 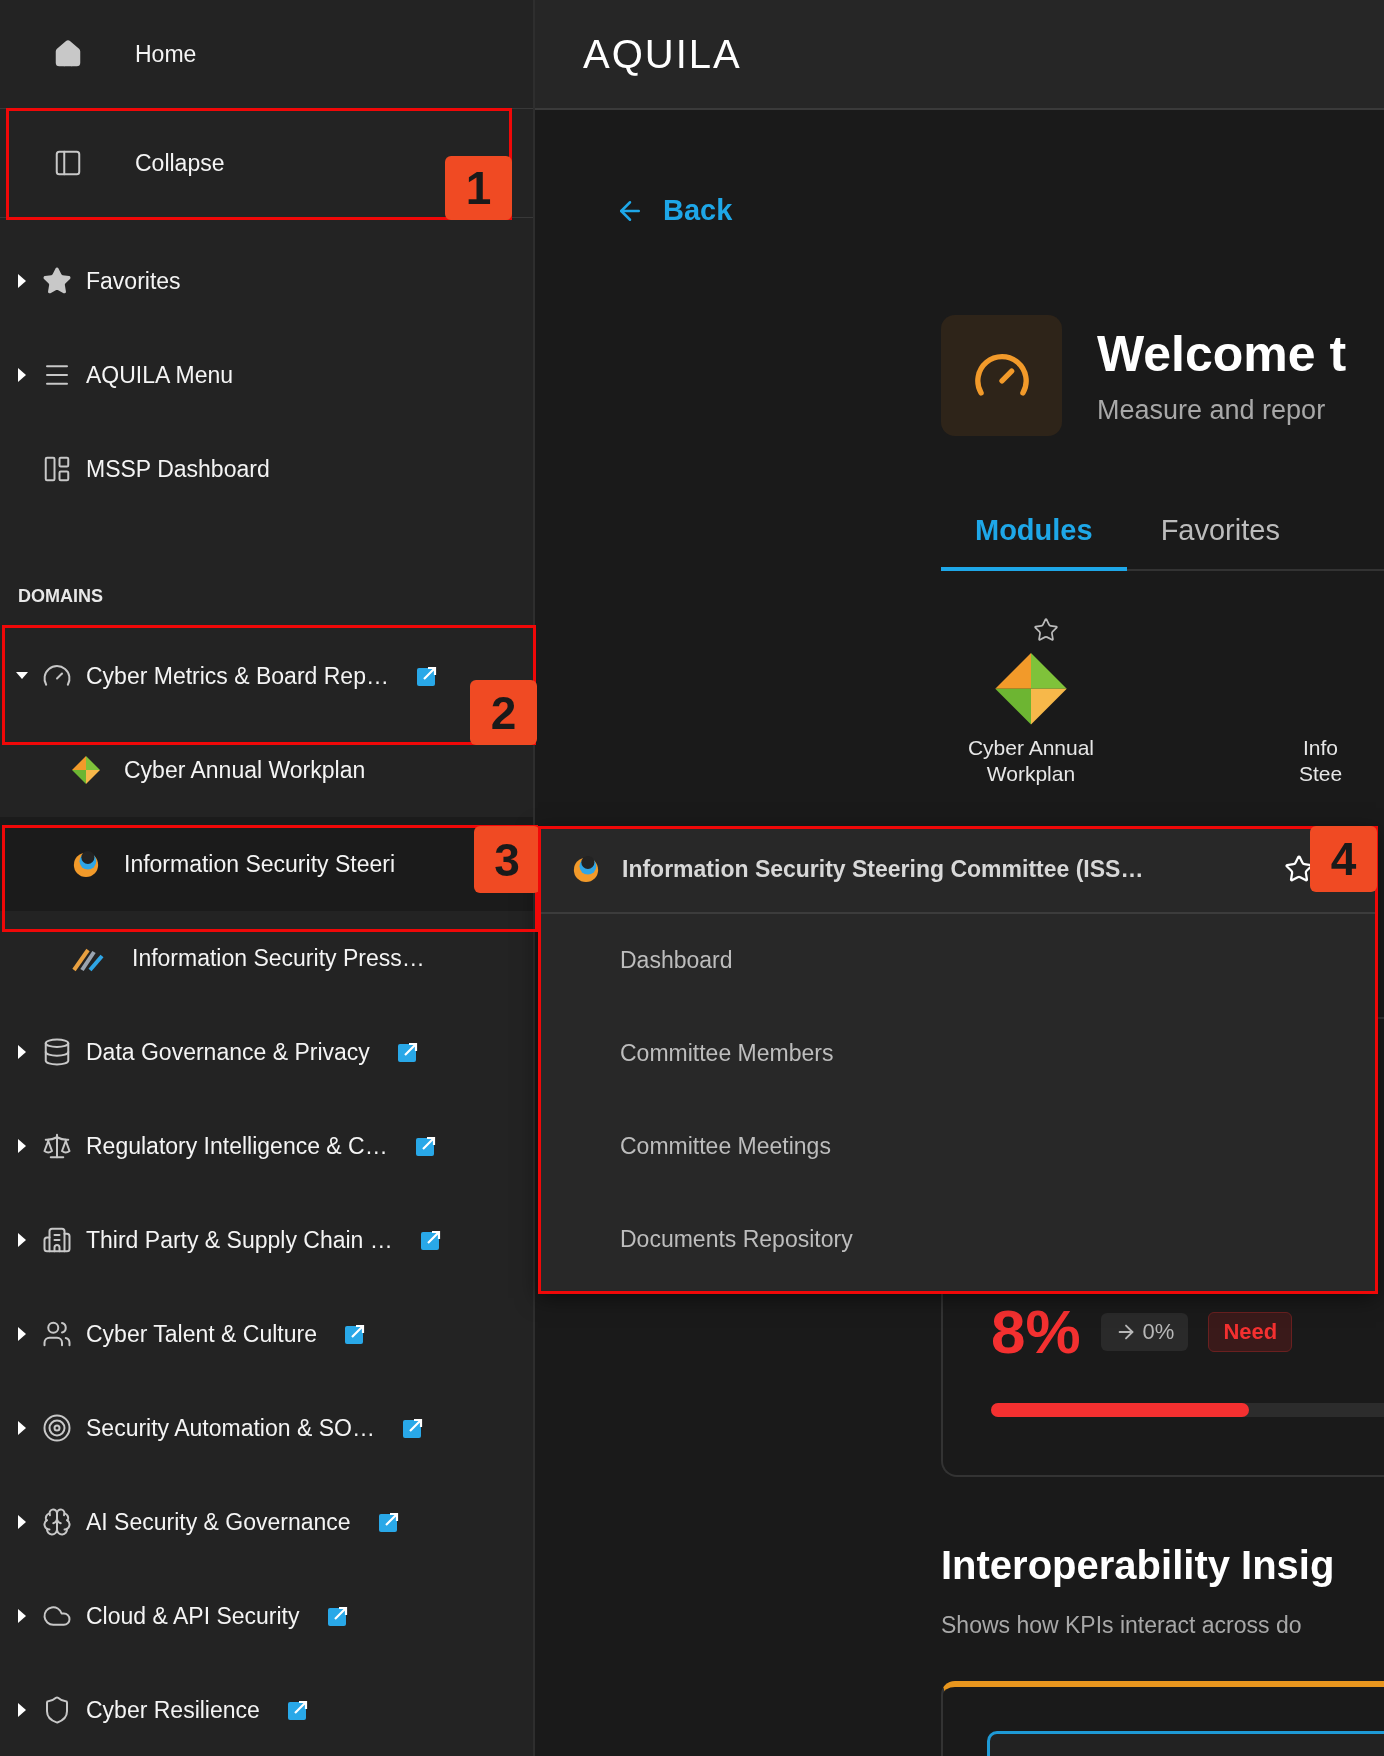 I want to click on section-subtitle: Shows how KPIs interact across do, so click(x=1122, y=1625).